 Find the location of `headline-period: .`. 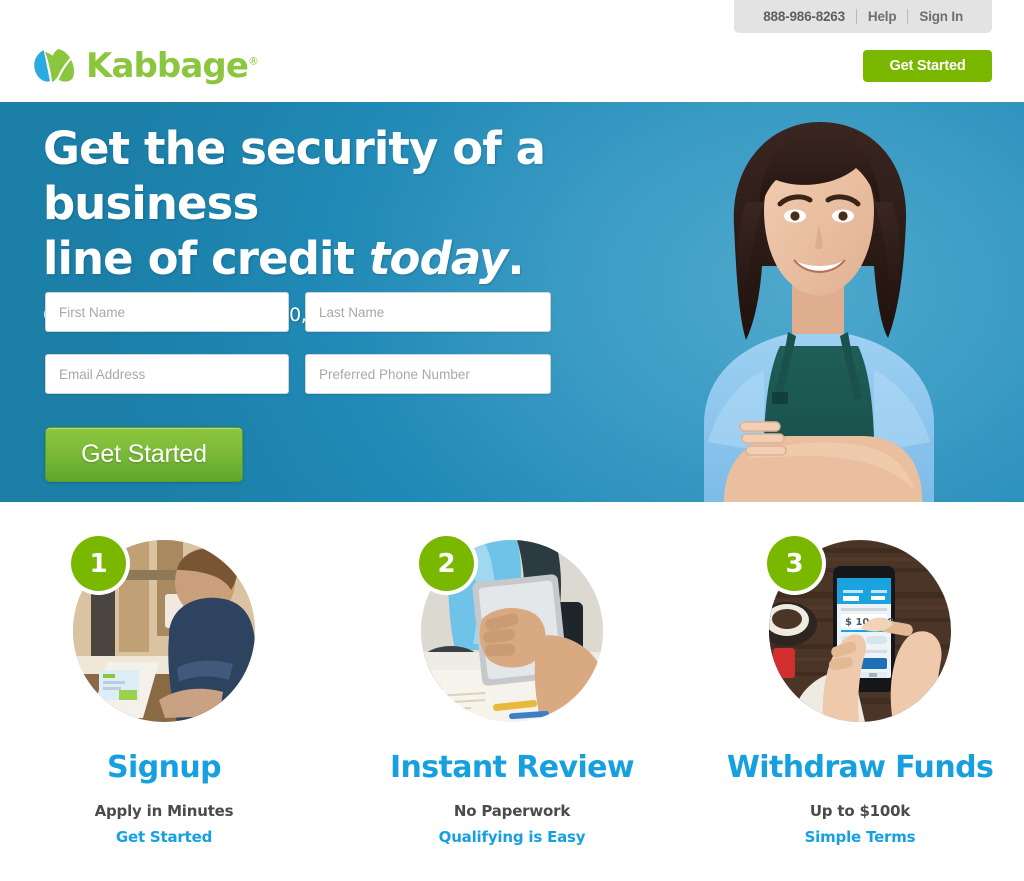

headline-period: . is located at coordinates (515, 258).